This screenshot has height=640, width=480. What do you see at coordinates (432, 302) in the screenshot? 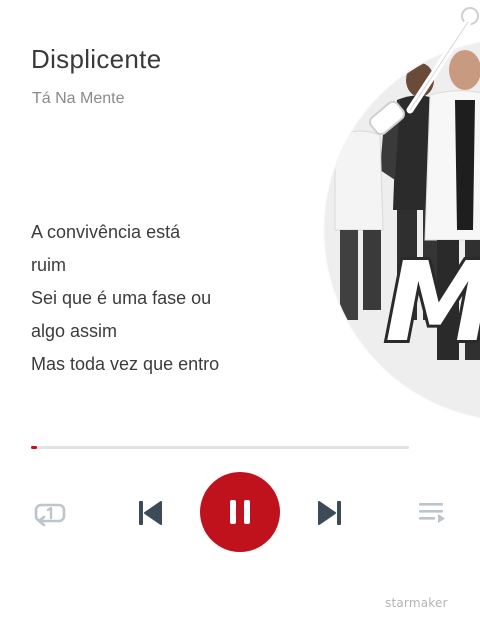
I see `album-logo-text: Mé` at bounding box center [432, 302].